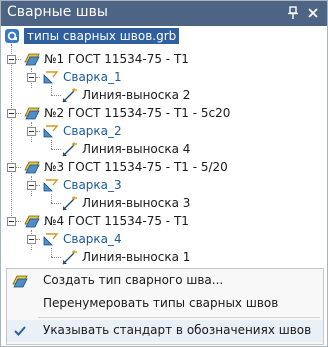 The image size is (328, 347). I want to click on tree-root: типы сварных швов.grb, so click(92, 36).